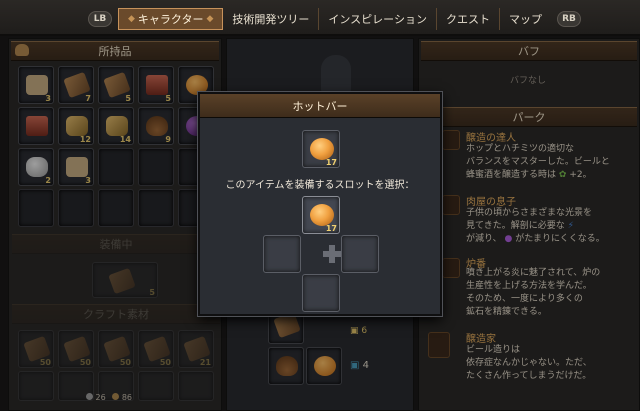  I want to click on selected-item-slot: 17, so click(321, 149).